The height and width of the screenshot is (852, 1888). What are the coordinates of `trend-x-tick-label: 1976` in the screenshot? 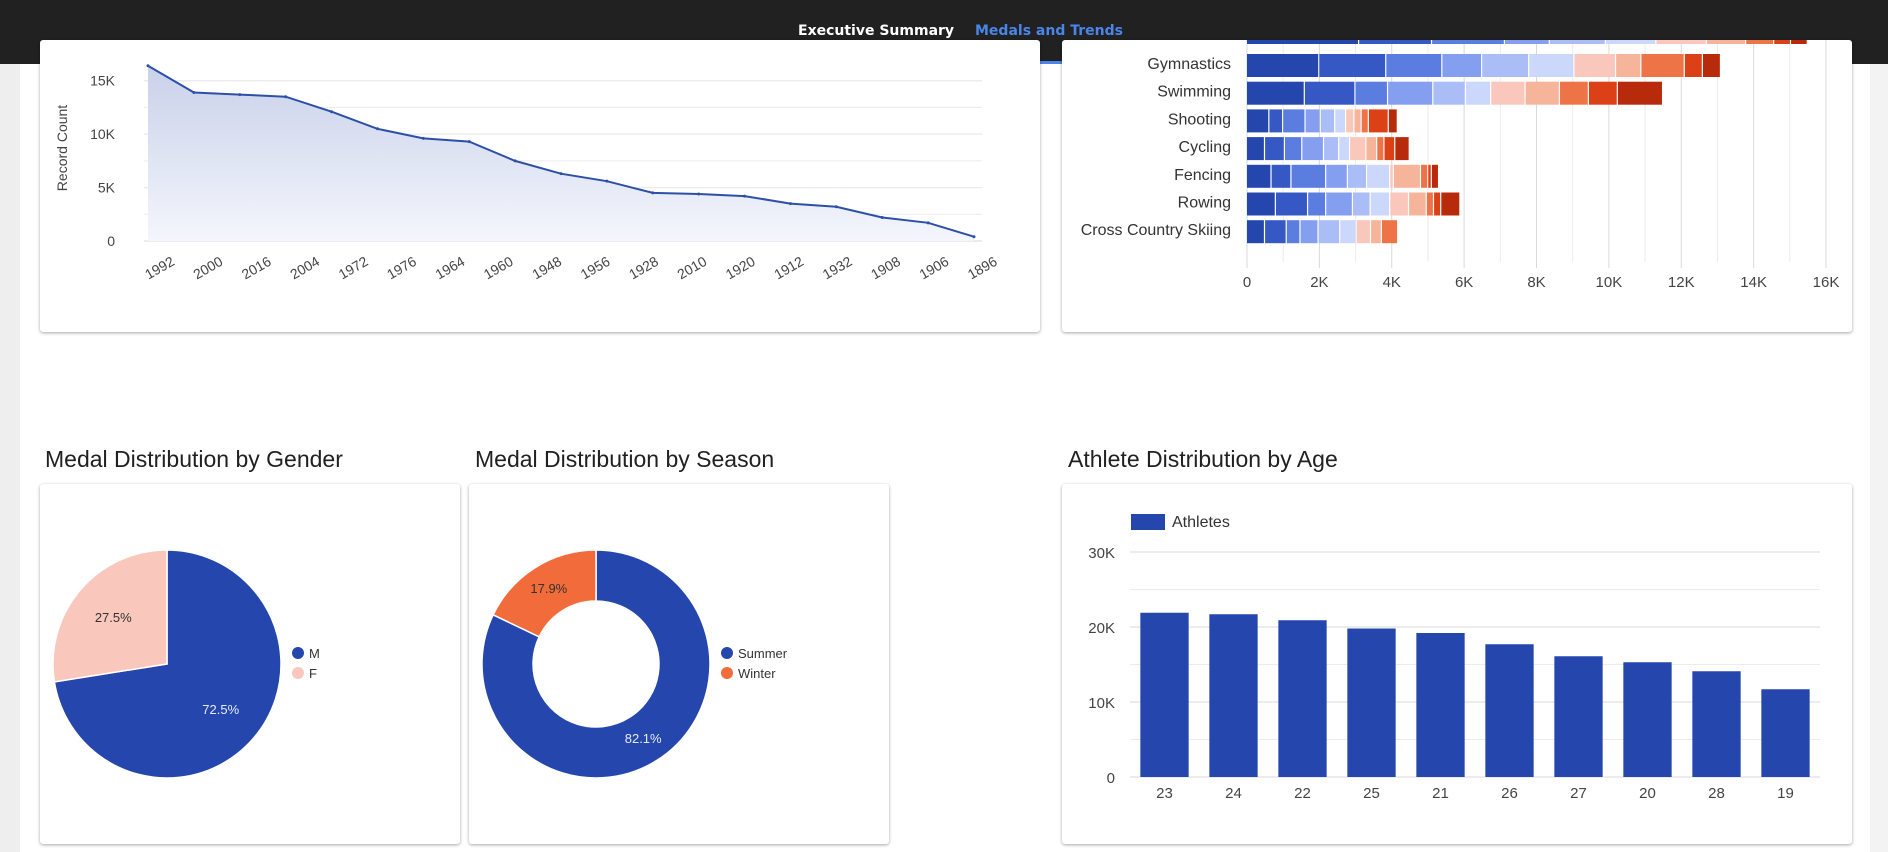 It's located at (401, 268).